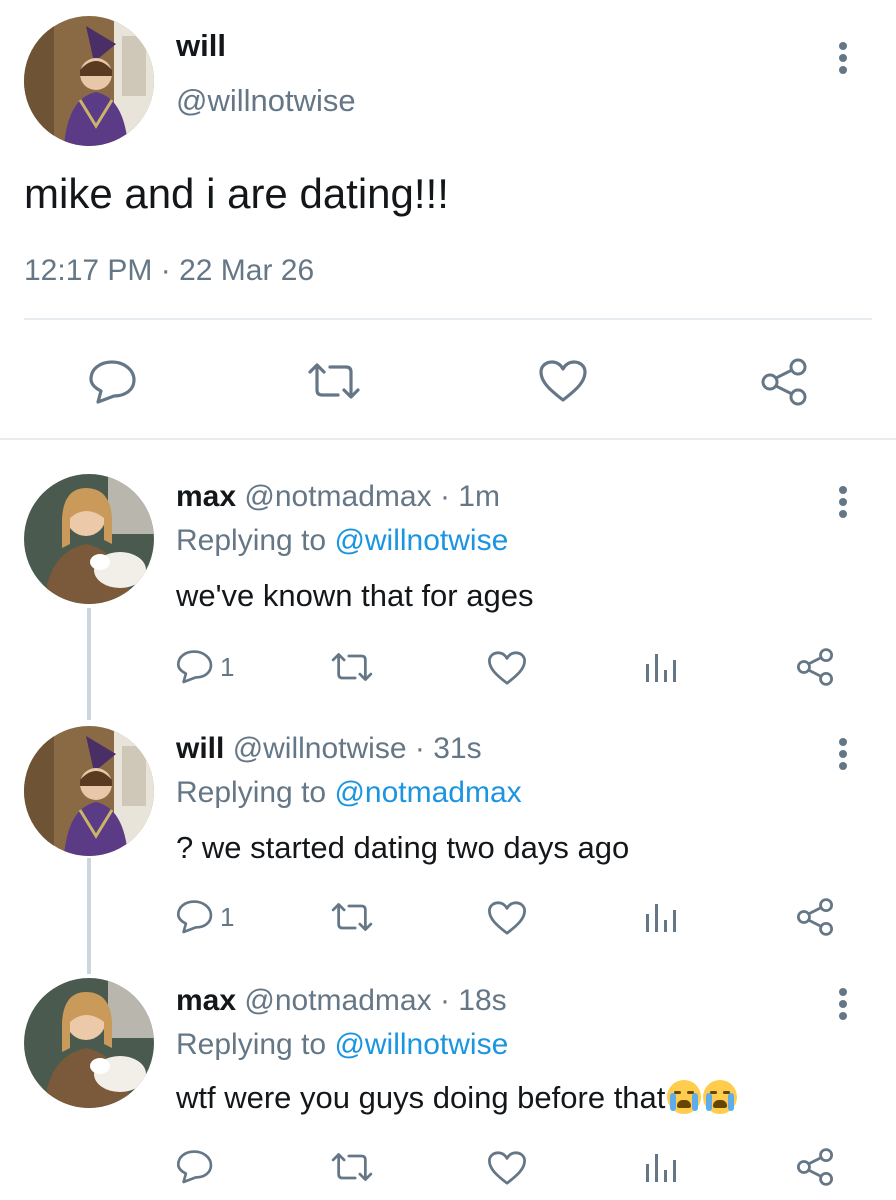  I want to click on reply-text: wtf were you guys doing before that, so click(421, 1097).